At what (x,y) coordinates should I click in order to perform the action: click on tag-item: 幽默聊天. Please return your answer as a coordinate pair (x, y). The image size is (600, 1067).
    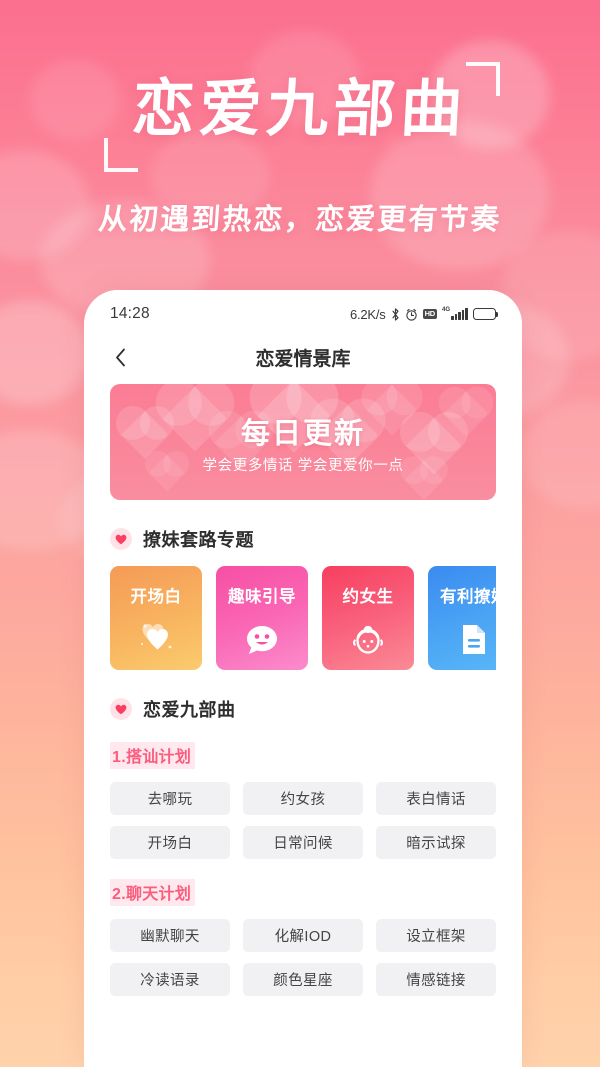
    Looking at the image, I should click on (170, 935).